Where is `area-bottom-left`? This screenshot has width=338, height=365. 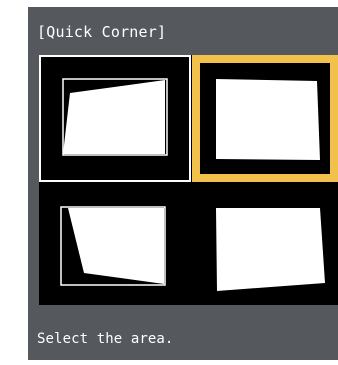 area-bottom-left is located at coordinates (115, 245).